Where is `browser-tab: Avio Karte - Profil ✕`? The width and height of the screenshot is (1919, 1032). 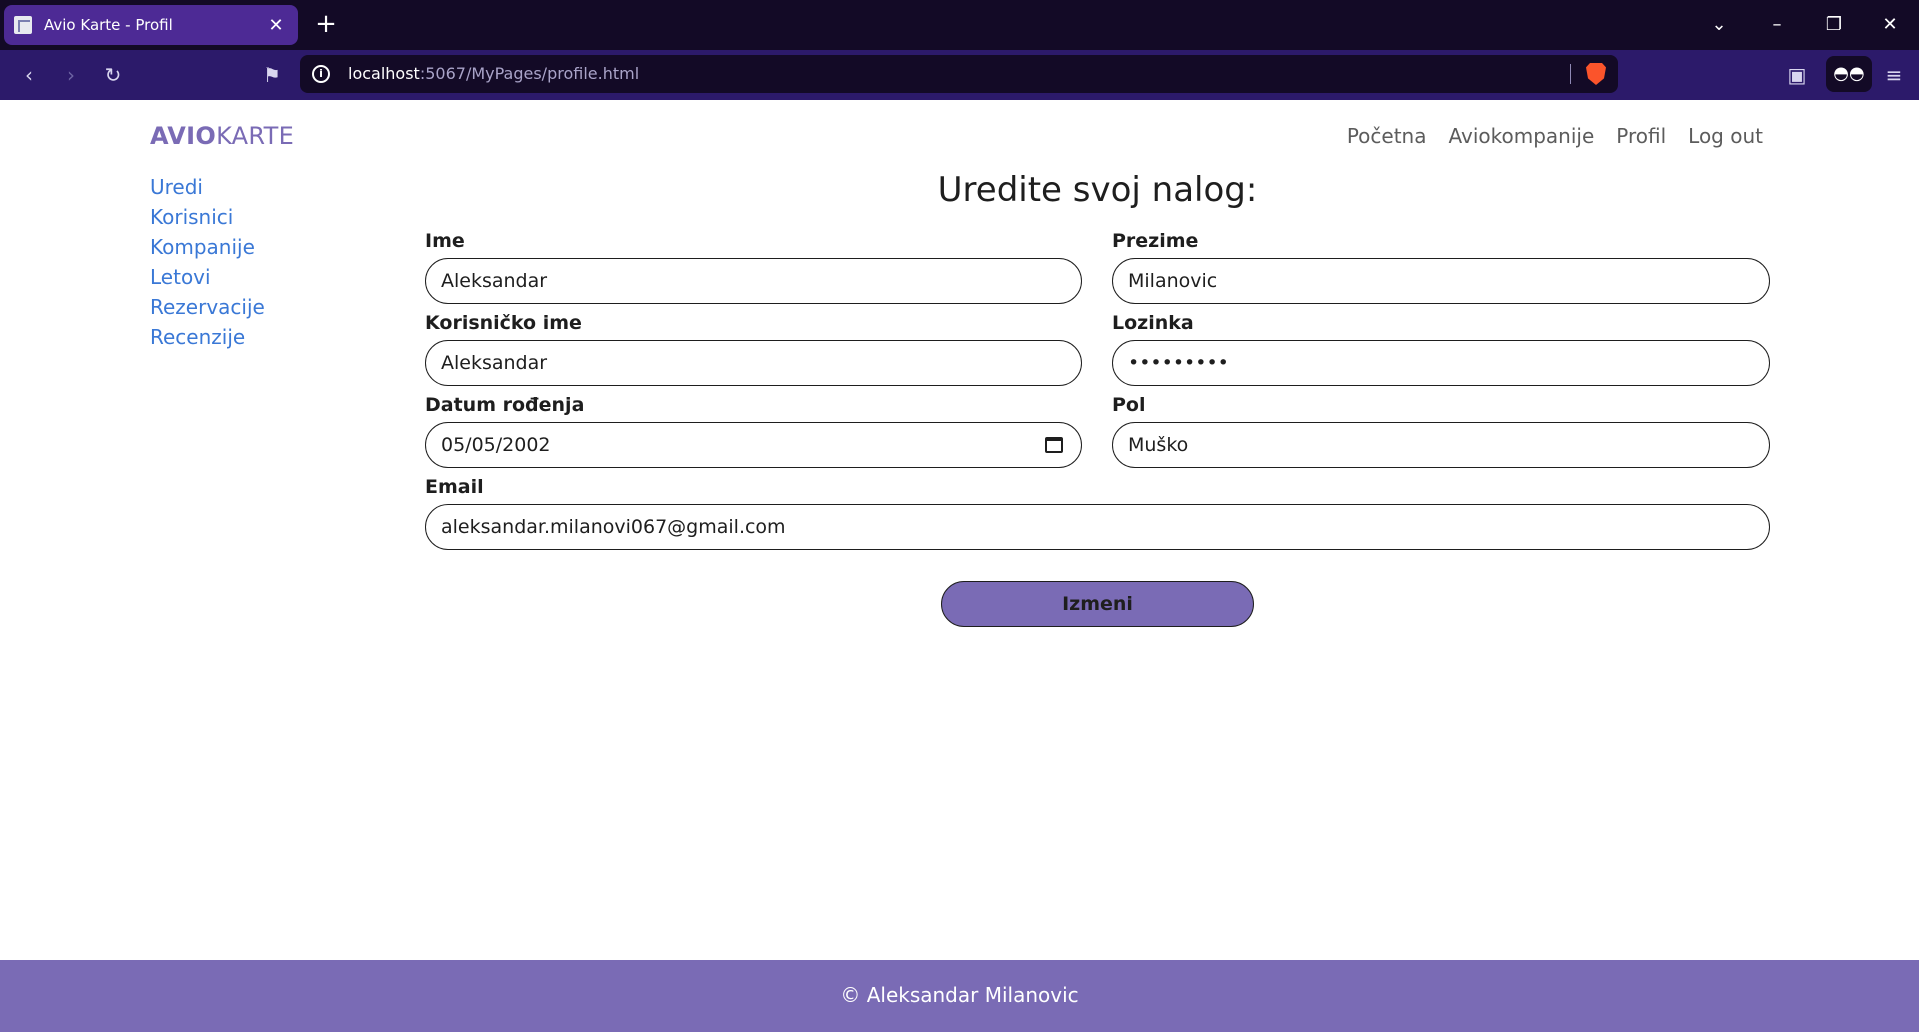
browser-tab: Avio Karte - Profil ✕ is located at coordinates (151, 25).